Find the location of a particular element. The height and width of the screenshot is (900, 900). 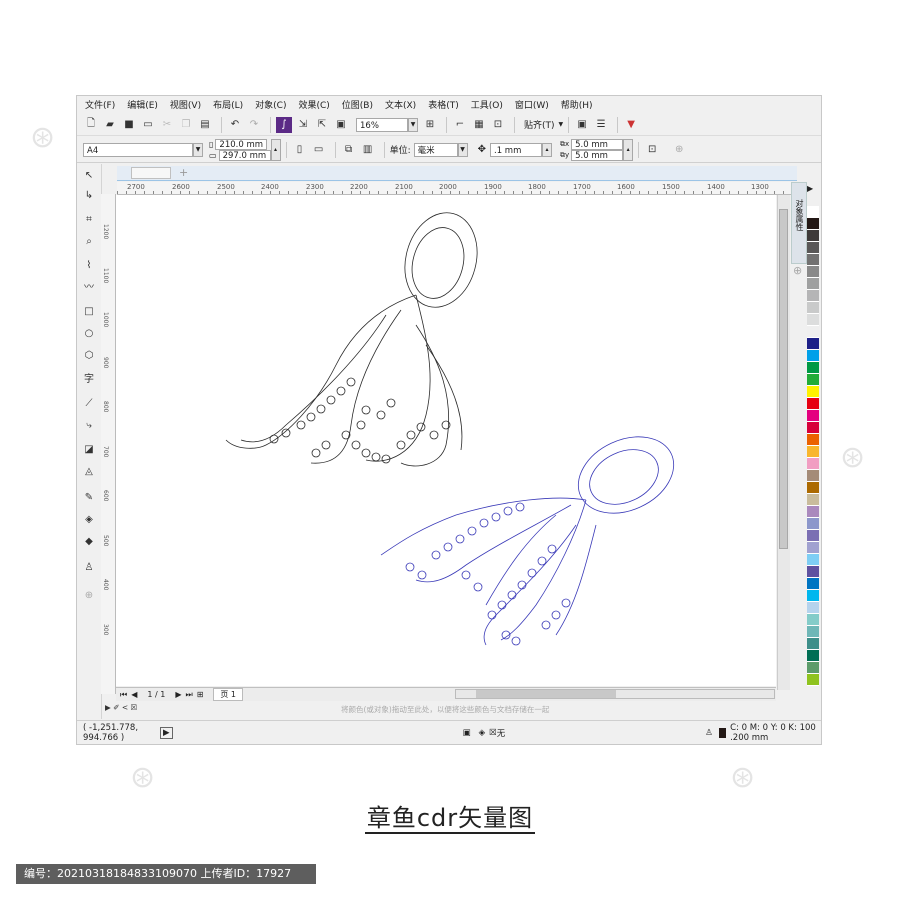

add-tool-icon: ⊕ is located at coordinates (89, 596).